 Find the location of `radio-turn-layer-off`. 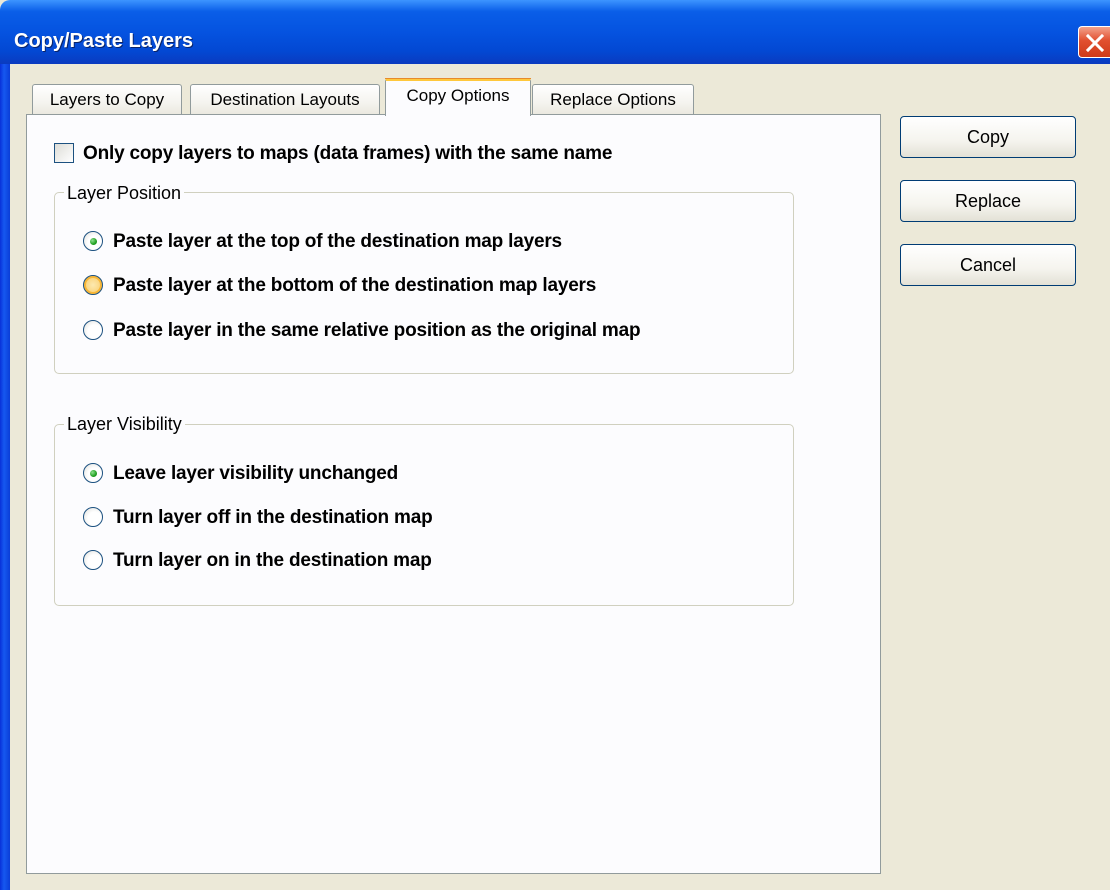

radio-turn-layer-off is located at coordinates (93, 517).